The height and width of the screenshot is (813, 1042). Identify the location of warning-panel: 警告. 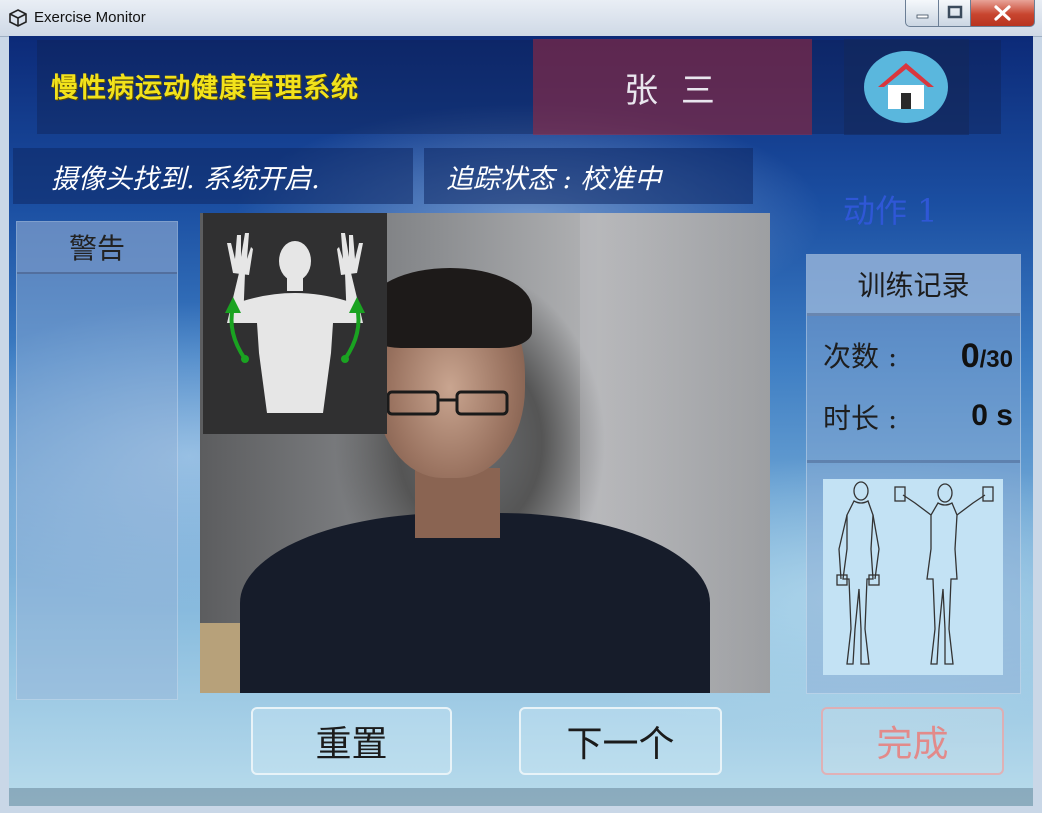
(97, 460).